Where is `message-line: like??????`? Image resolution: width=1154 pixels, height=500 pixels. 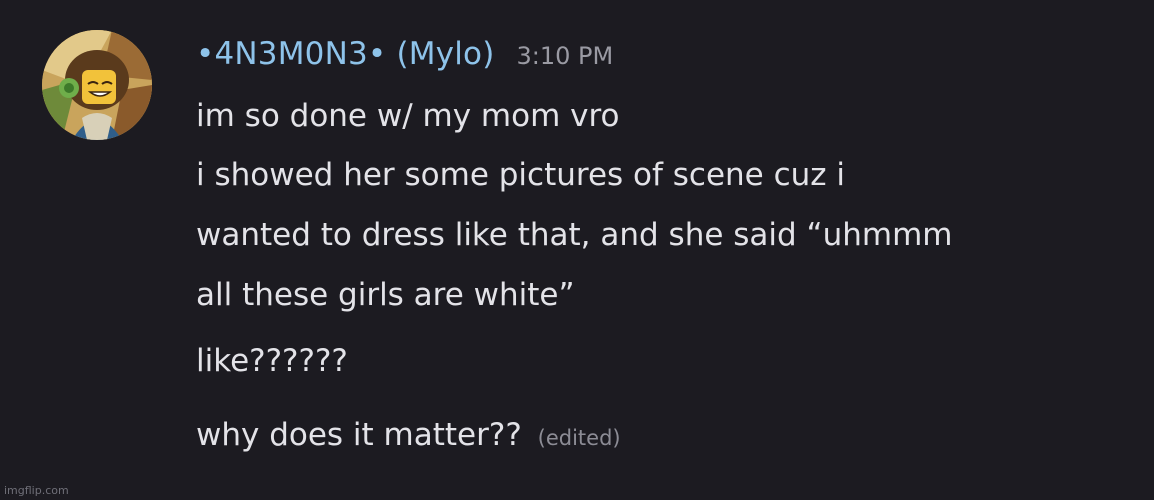 message-line: like?????? is located at coordinates (272, 361).